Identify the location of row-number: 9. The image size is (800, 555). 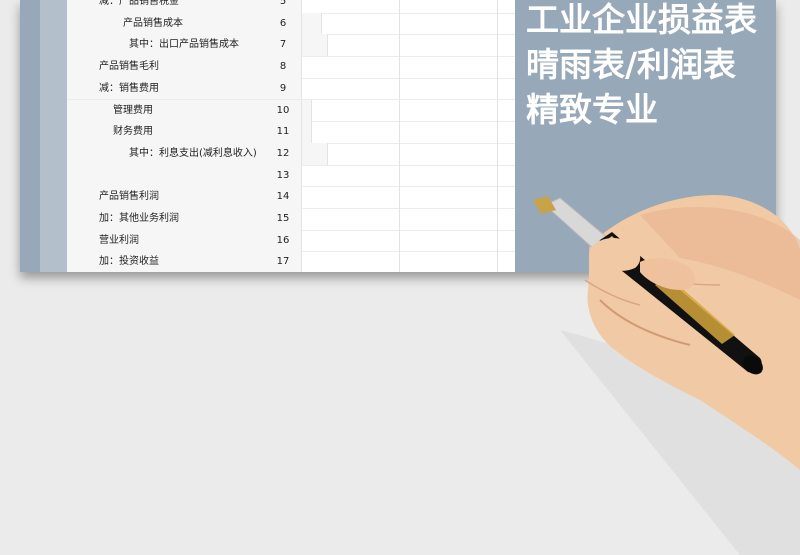
(283, 88).